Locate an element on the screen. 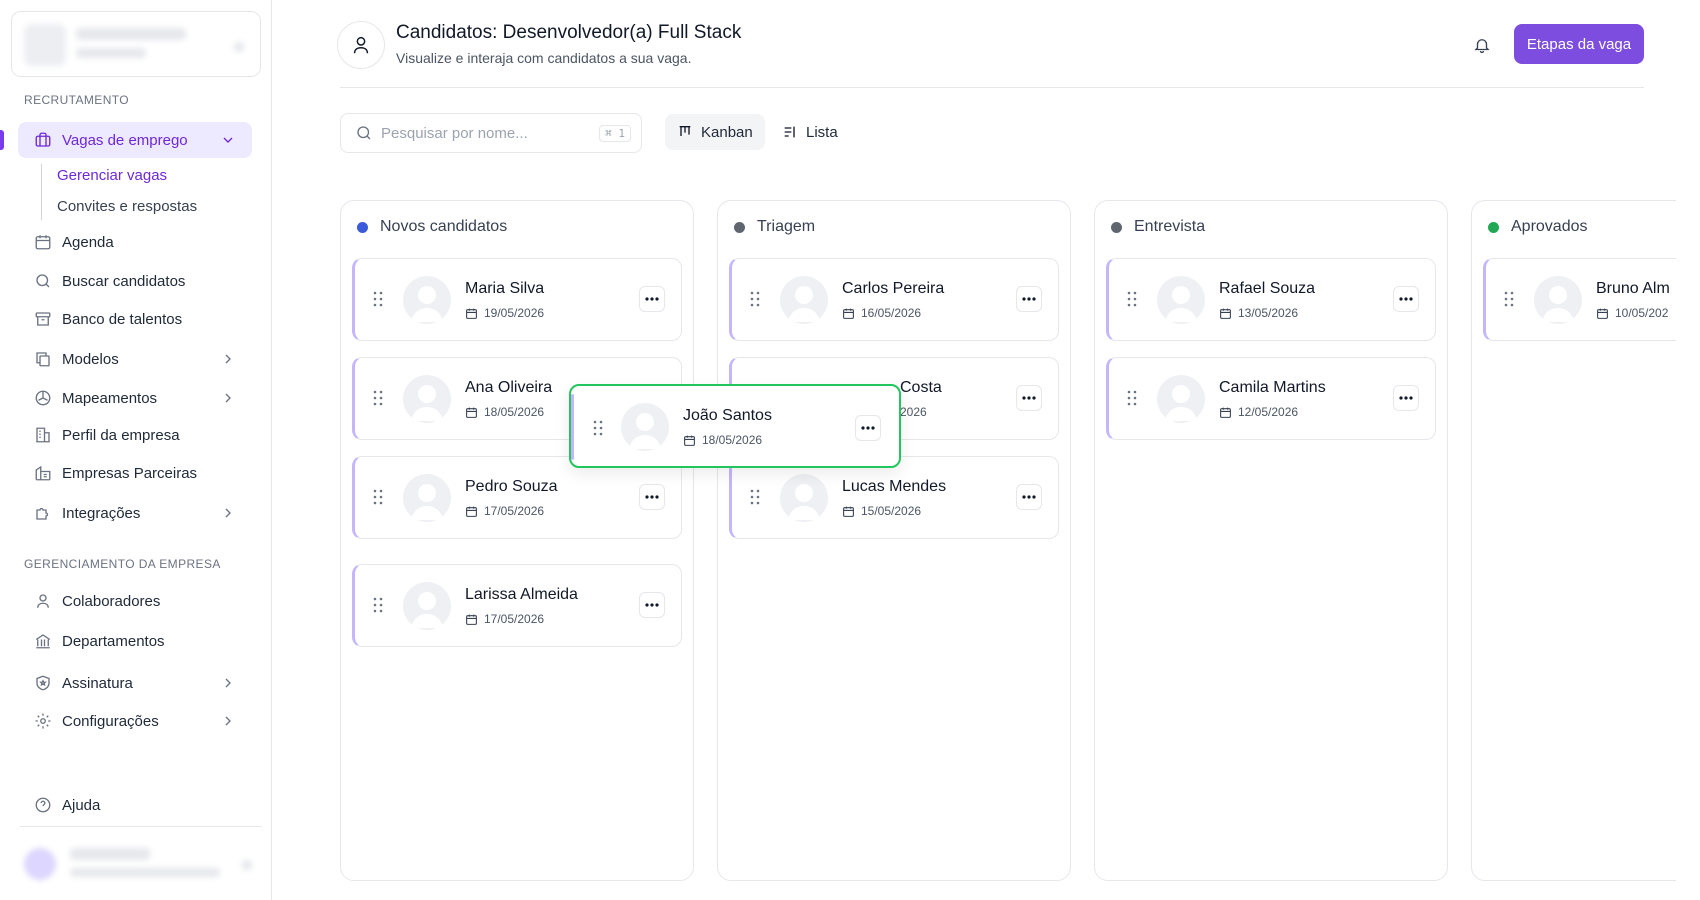 Image resolution: width=1700 pixels, height=900 pixels. sidebar-item-integrations: Integrações is located at coordinates (135, 513).